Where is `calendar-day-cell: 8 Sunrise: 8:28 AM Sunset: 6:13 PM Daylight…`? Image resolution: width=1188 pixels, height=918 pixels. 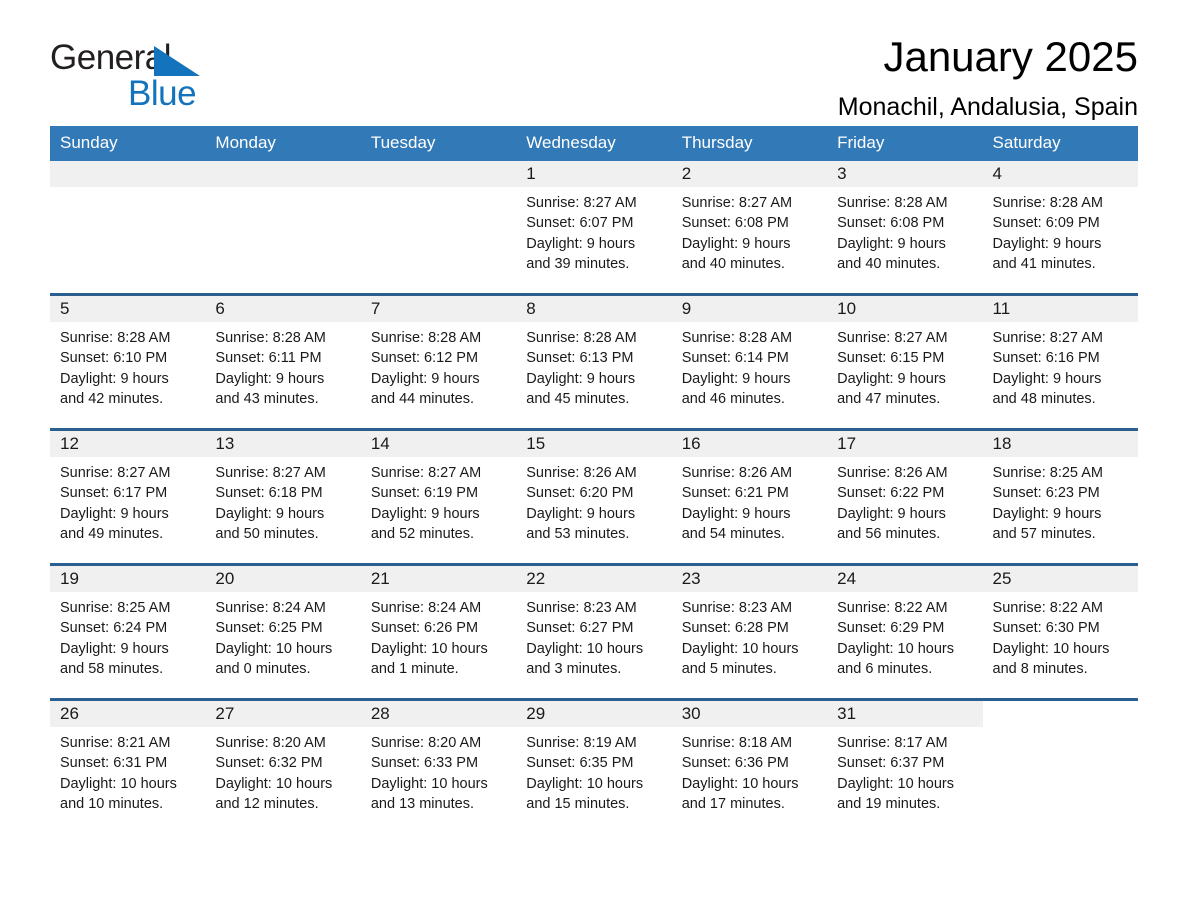 calendar-day-cell: 8 Sunrise: 8:28 AM Sunset: 6:13 PM Daylight… is located at coordinates (594, 361).